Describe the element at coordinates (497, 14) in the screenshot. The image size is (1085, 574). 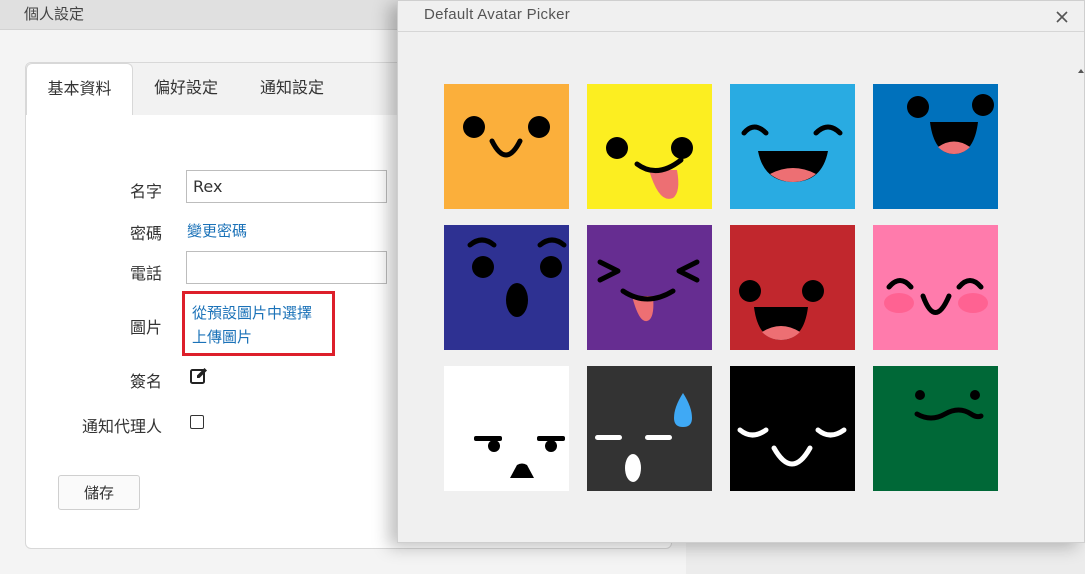
I see `dialog-title: Default Avatar Picker` at that location.